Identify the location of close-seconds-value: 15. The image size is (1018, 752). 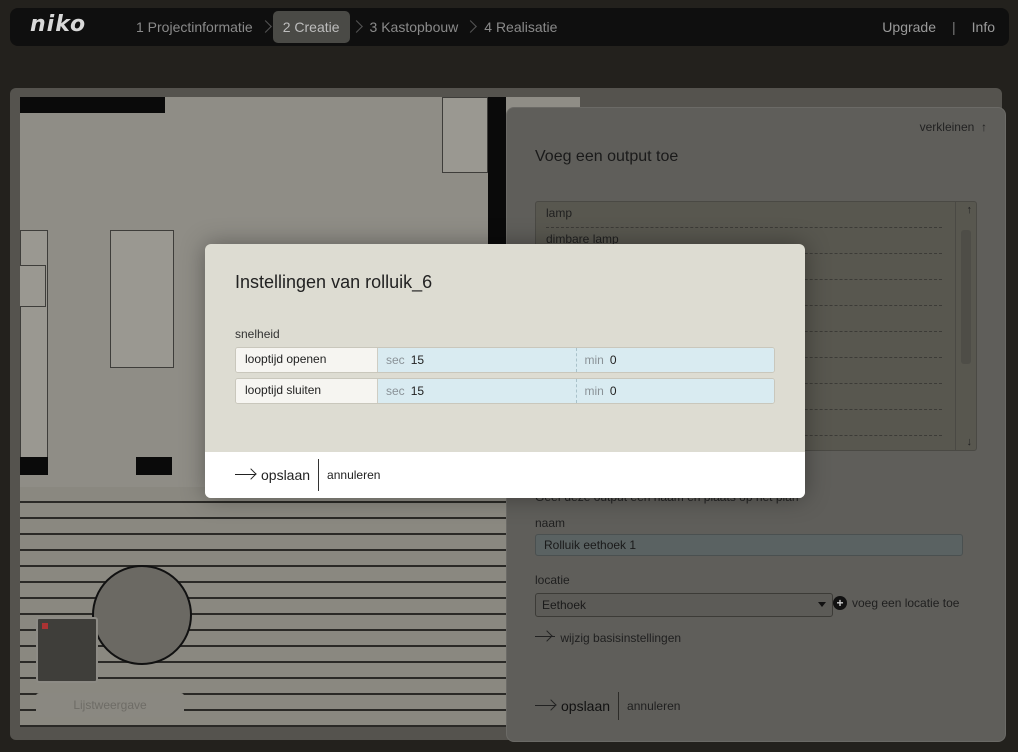
(417, 391).